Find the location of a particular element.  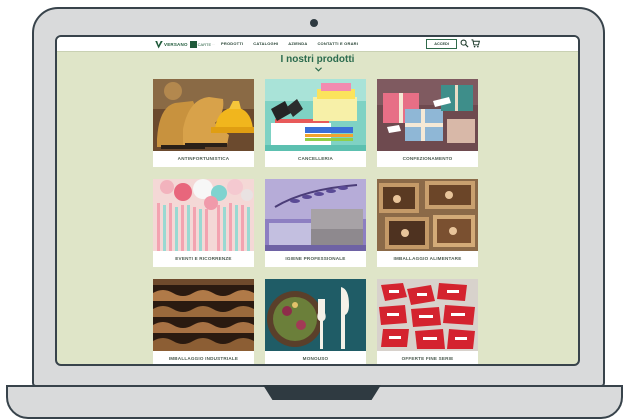

login-button: ACCEDI is located at coordinates (441, 44).